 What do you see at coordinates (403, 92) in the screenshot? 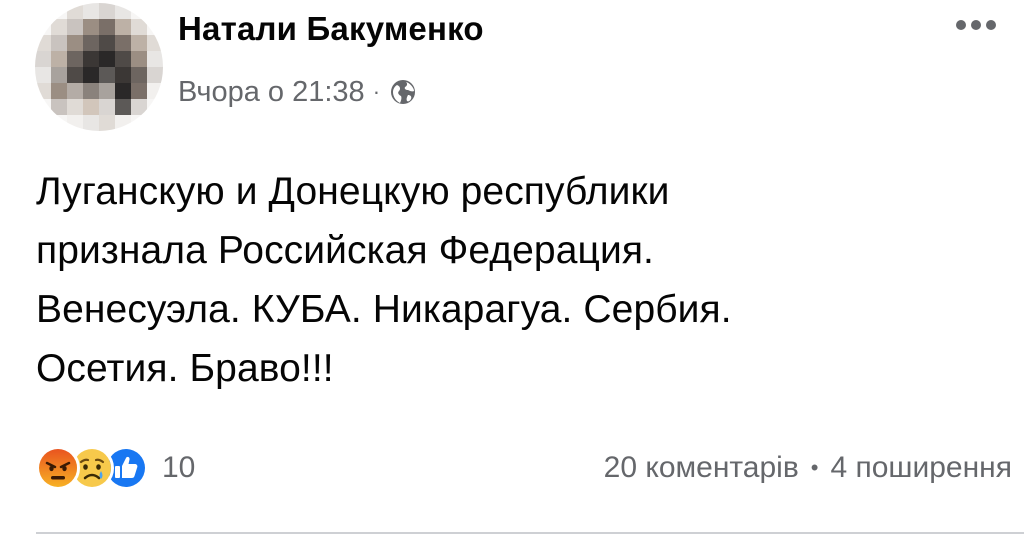
I see `globe-icon` at bounding box center [403, 92].